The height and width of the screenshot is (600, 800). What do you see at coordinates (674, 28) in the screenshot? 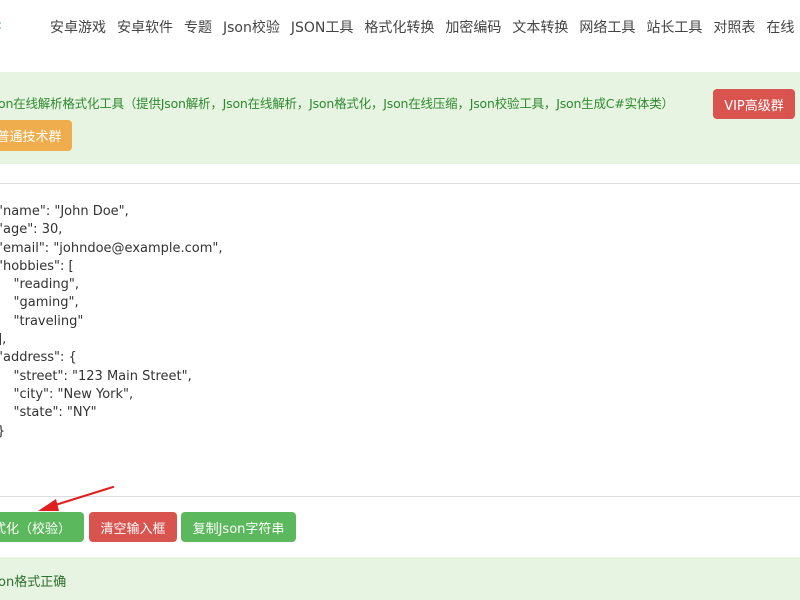
I see `nav-item-webmaster-tools: 站长工具` at bounding box center [674, 28].